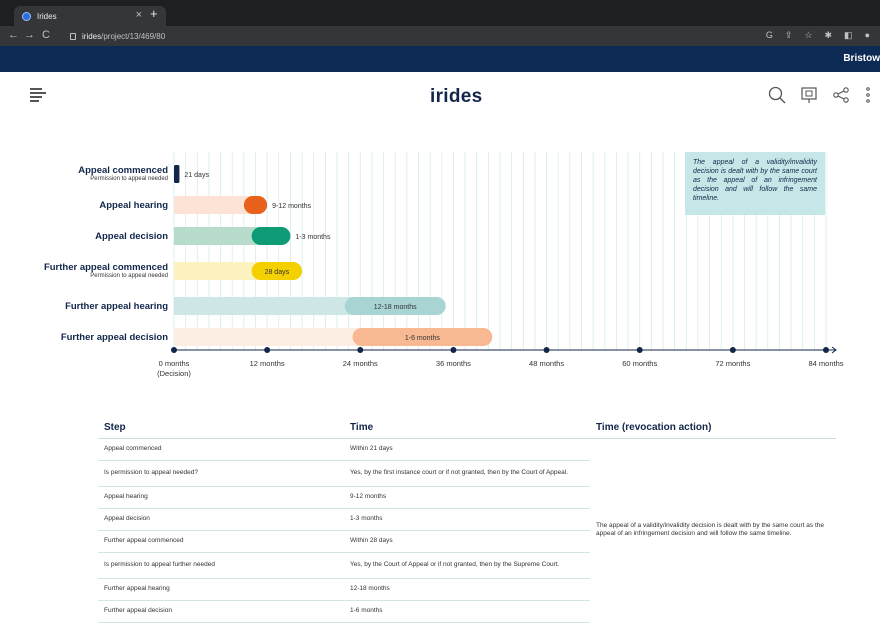 Image resolution: width=880 pixels, height=627 pixels. What do you see at coordinates (395, 307) in the screenshot?
I see `bar-duration-label: 12-18 months` at bounding box center [395, 307].